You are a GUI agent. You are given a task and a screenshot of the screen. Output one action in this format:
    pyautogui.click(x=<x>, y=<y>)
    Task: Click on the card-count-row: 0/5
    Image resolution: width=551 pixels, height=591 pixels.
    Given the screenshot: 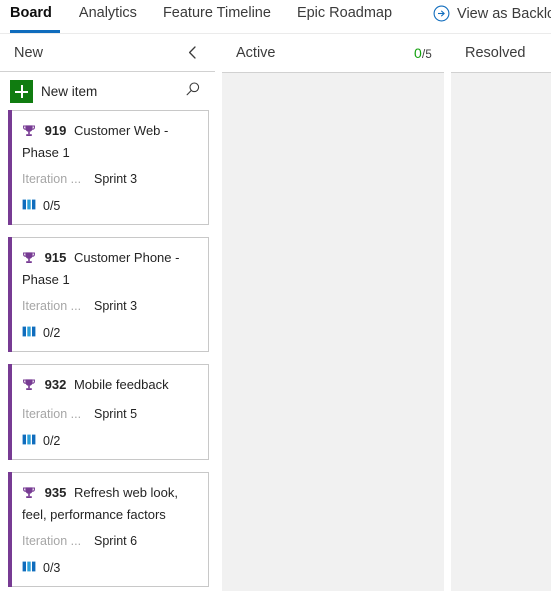 What is the action you would take?
    pyautogui.click(x=109, y=206)
    